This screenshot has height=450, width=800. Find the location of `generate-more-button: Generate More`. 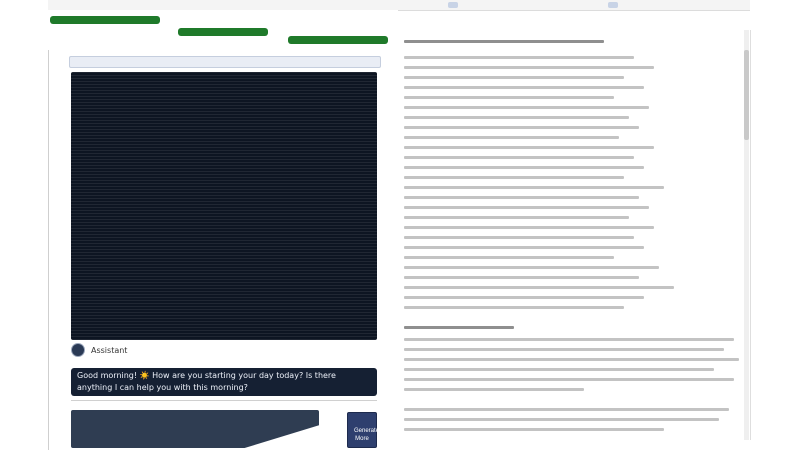

generate-more-button: Generate More is located at coordinates (363, 430).